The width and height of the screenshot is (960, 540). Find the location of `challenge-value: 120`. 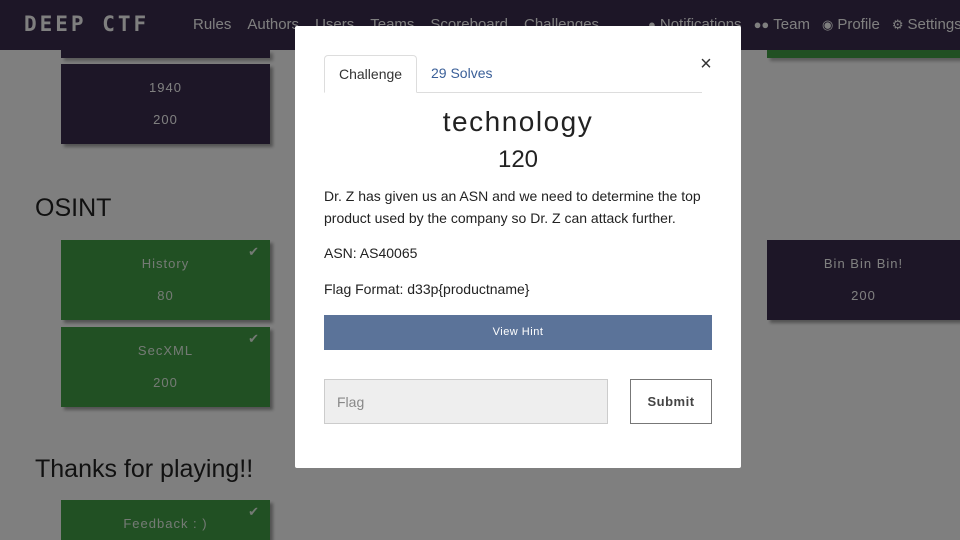

challenge-value: 120 is located at coordinates (518, 159).